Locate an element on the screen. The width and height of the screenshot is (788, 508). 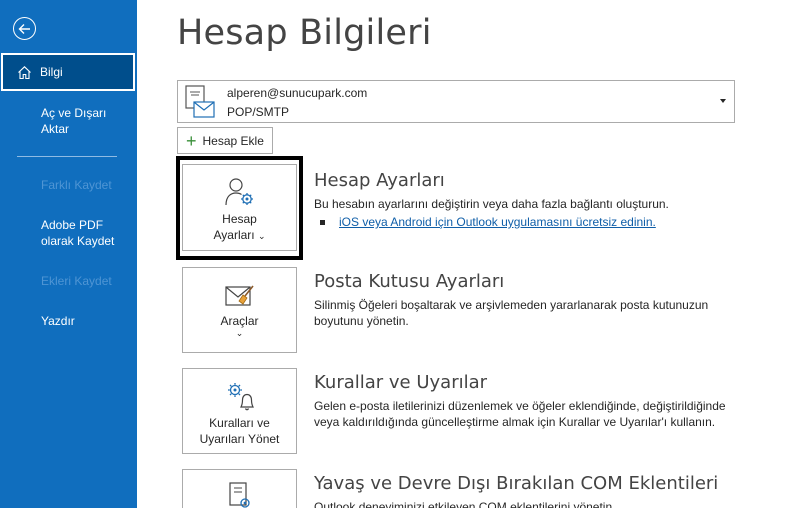
sidebar-item-save-adobe-pdf: Adobe PDF olarak Kaydet is located at coordinates (65, 233).